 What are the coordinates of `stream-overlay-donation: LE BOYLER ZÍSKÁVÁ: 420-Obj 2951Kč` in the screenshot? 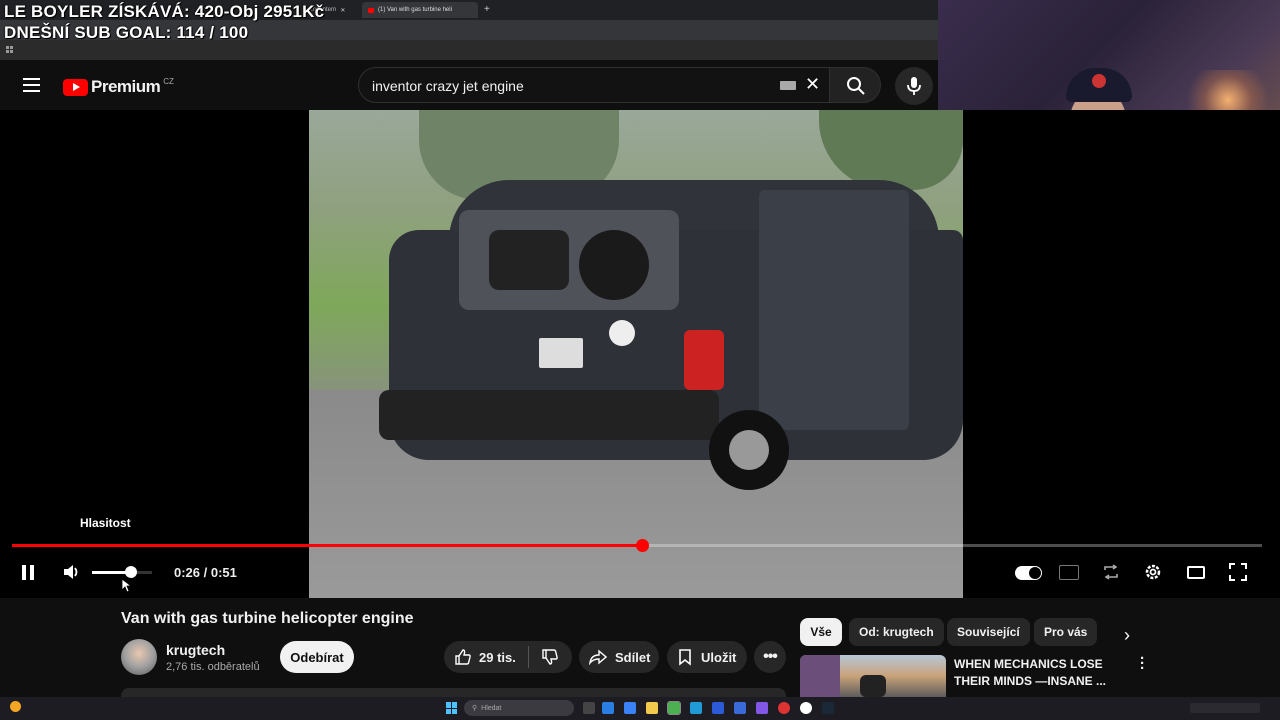 It's located at (164, 11).